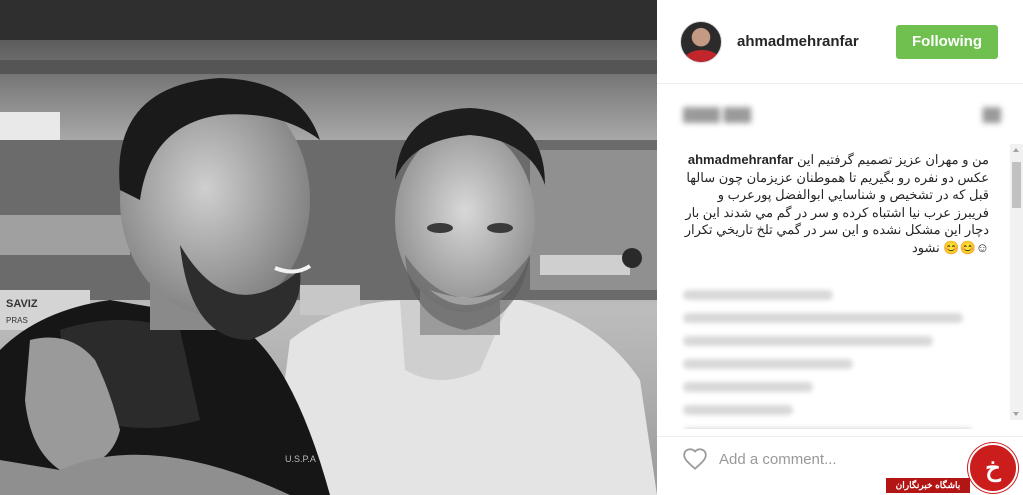  I want to click on watermark-logo-glyph: خ, so click(993, 468).